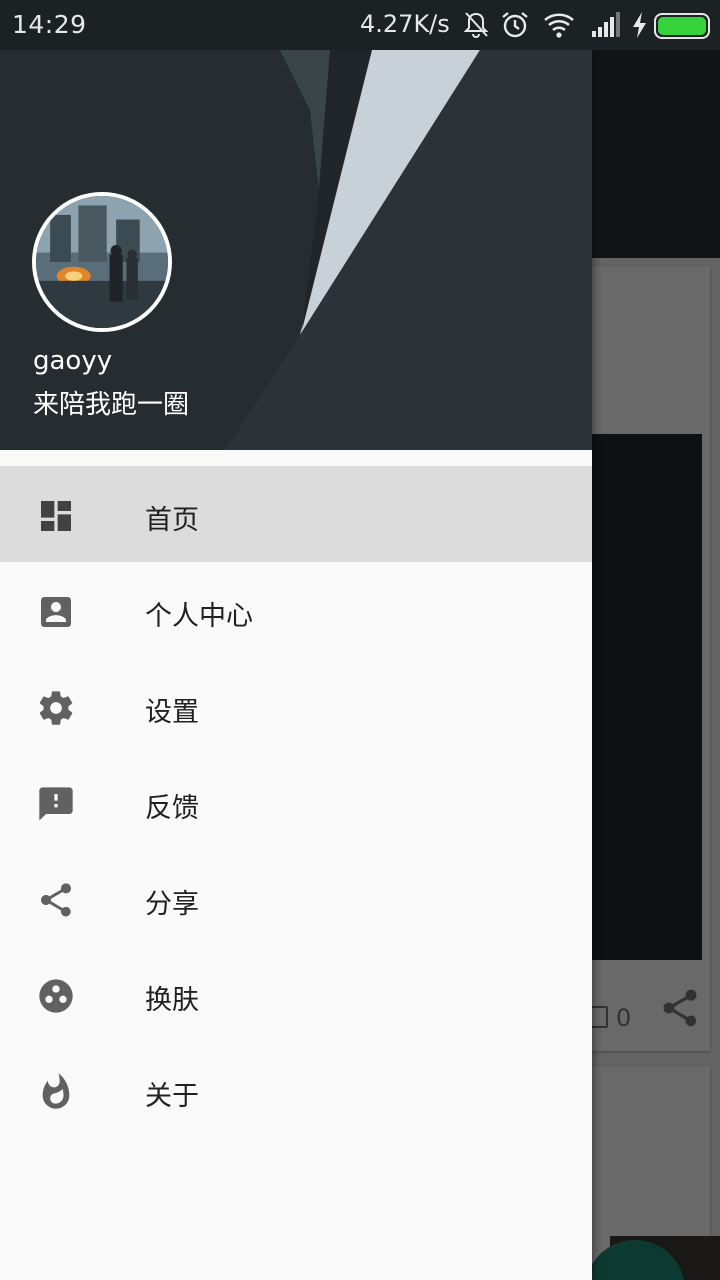 The width and height of the screenshot is (720, 1280). What do you see at coordinates (296, 1090) in the screenshot?
I see `menu-item-about: 关于` at bounding box center [296, 1090].